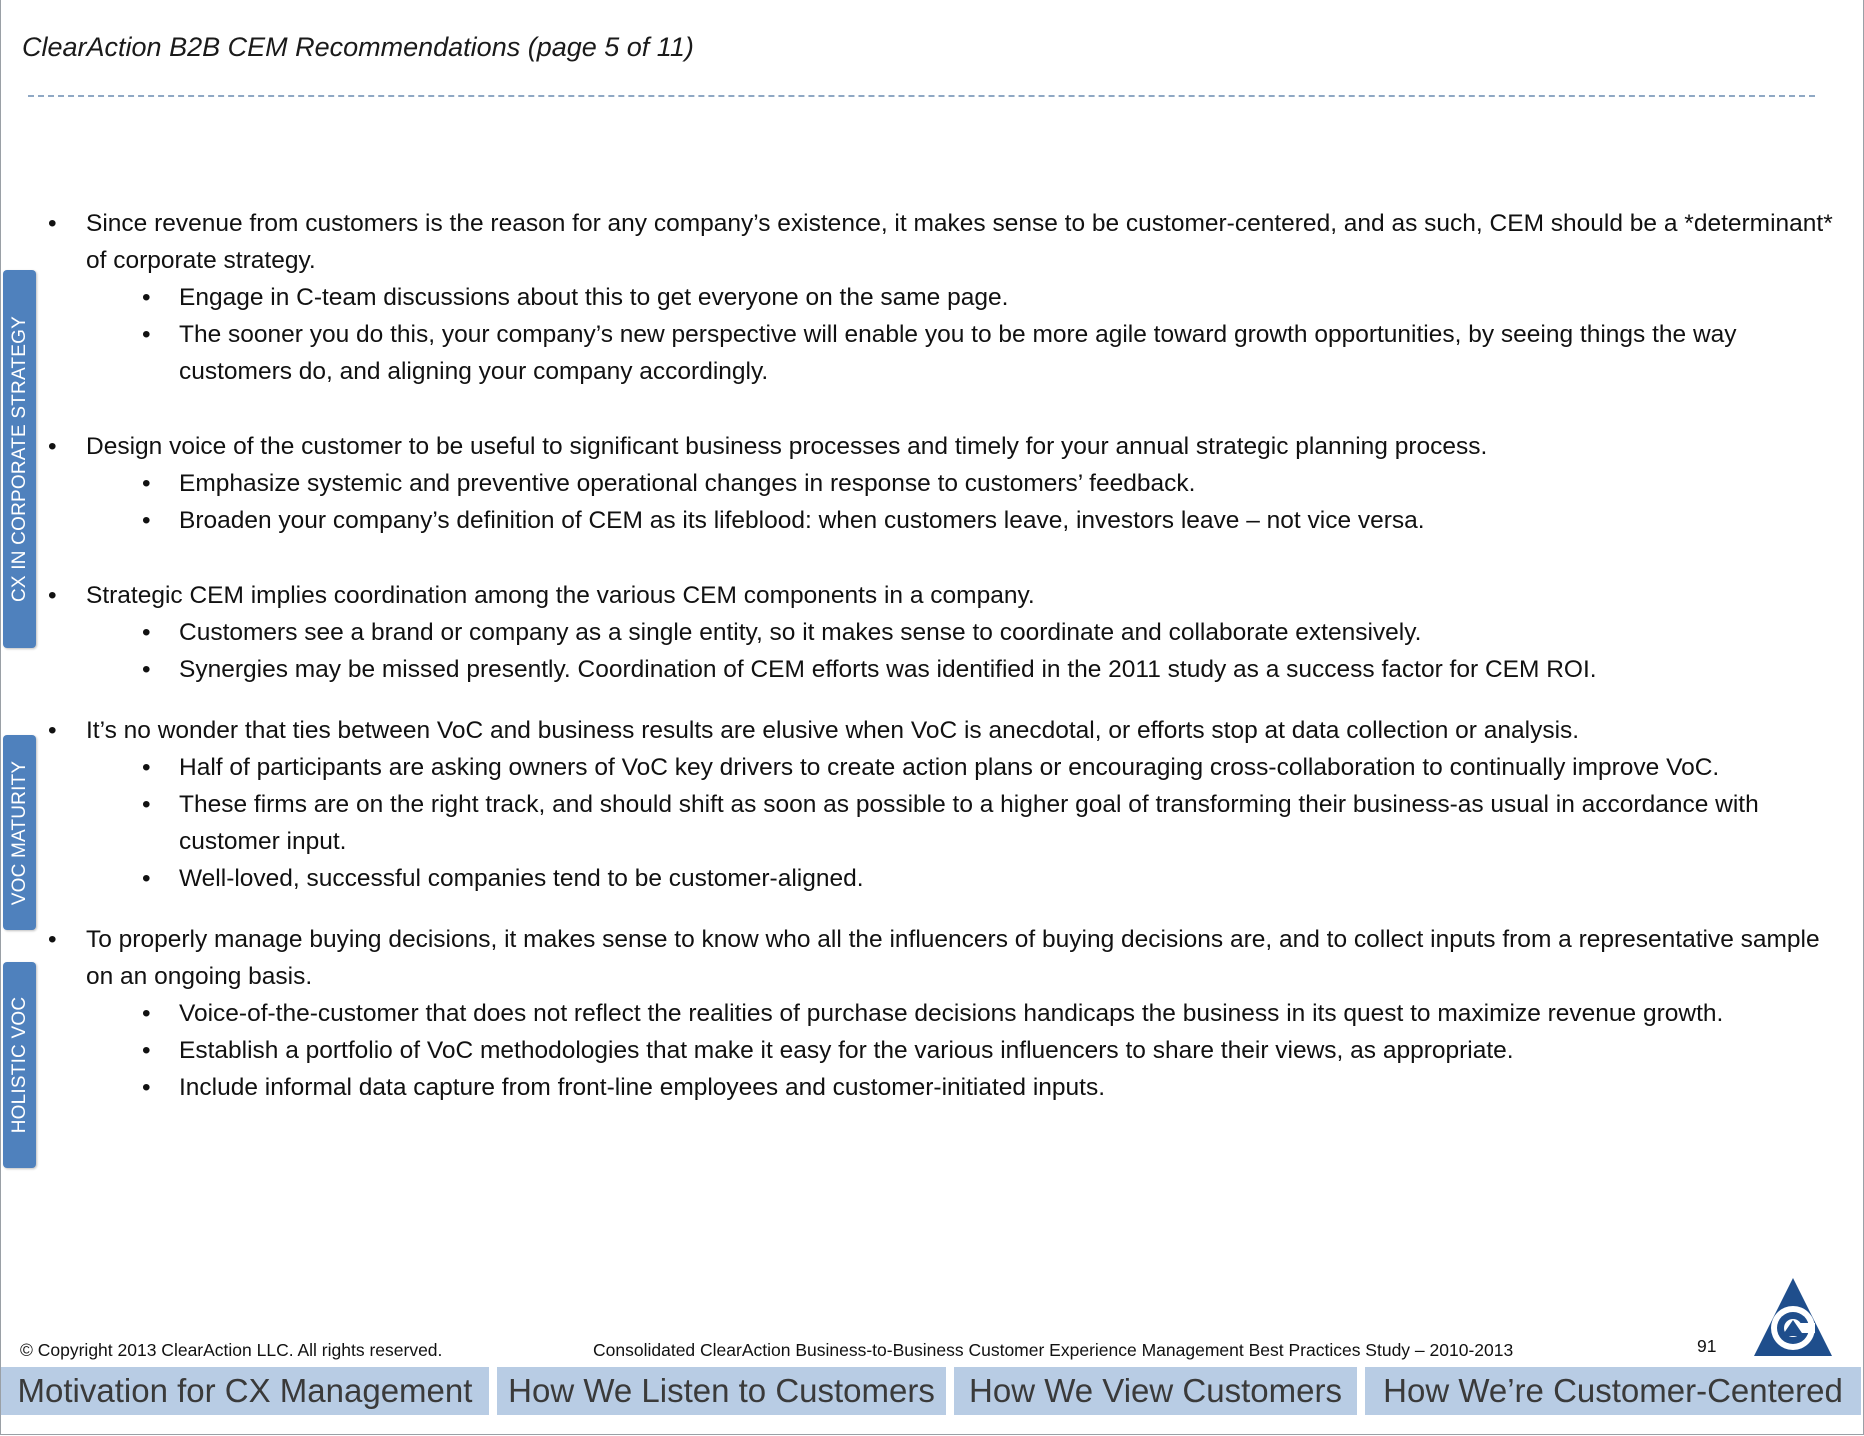  I want to click on page-number: 91, so click(1707, 1346).